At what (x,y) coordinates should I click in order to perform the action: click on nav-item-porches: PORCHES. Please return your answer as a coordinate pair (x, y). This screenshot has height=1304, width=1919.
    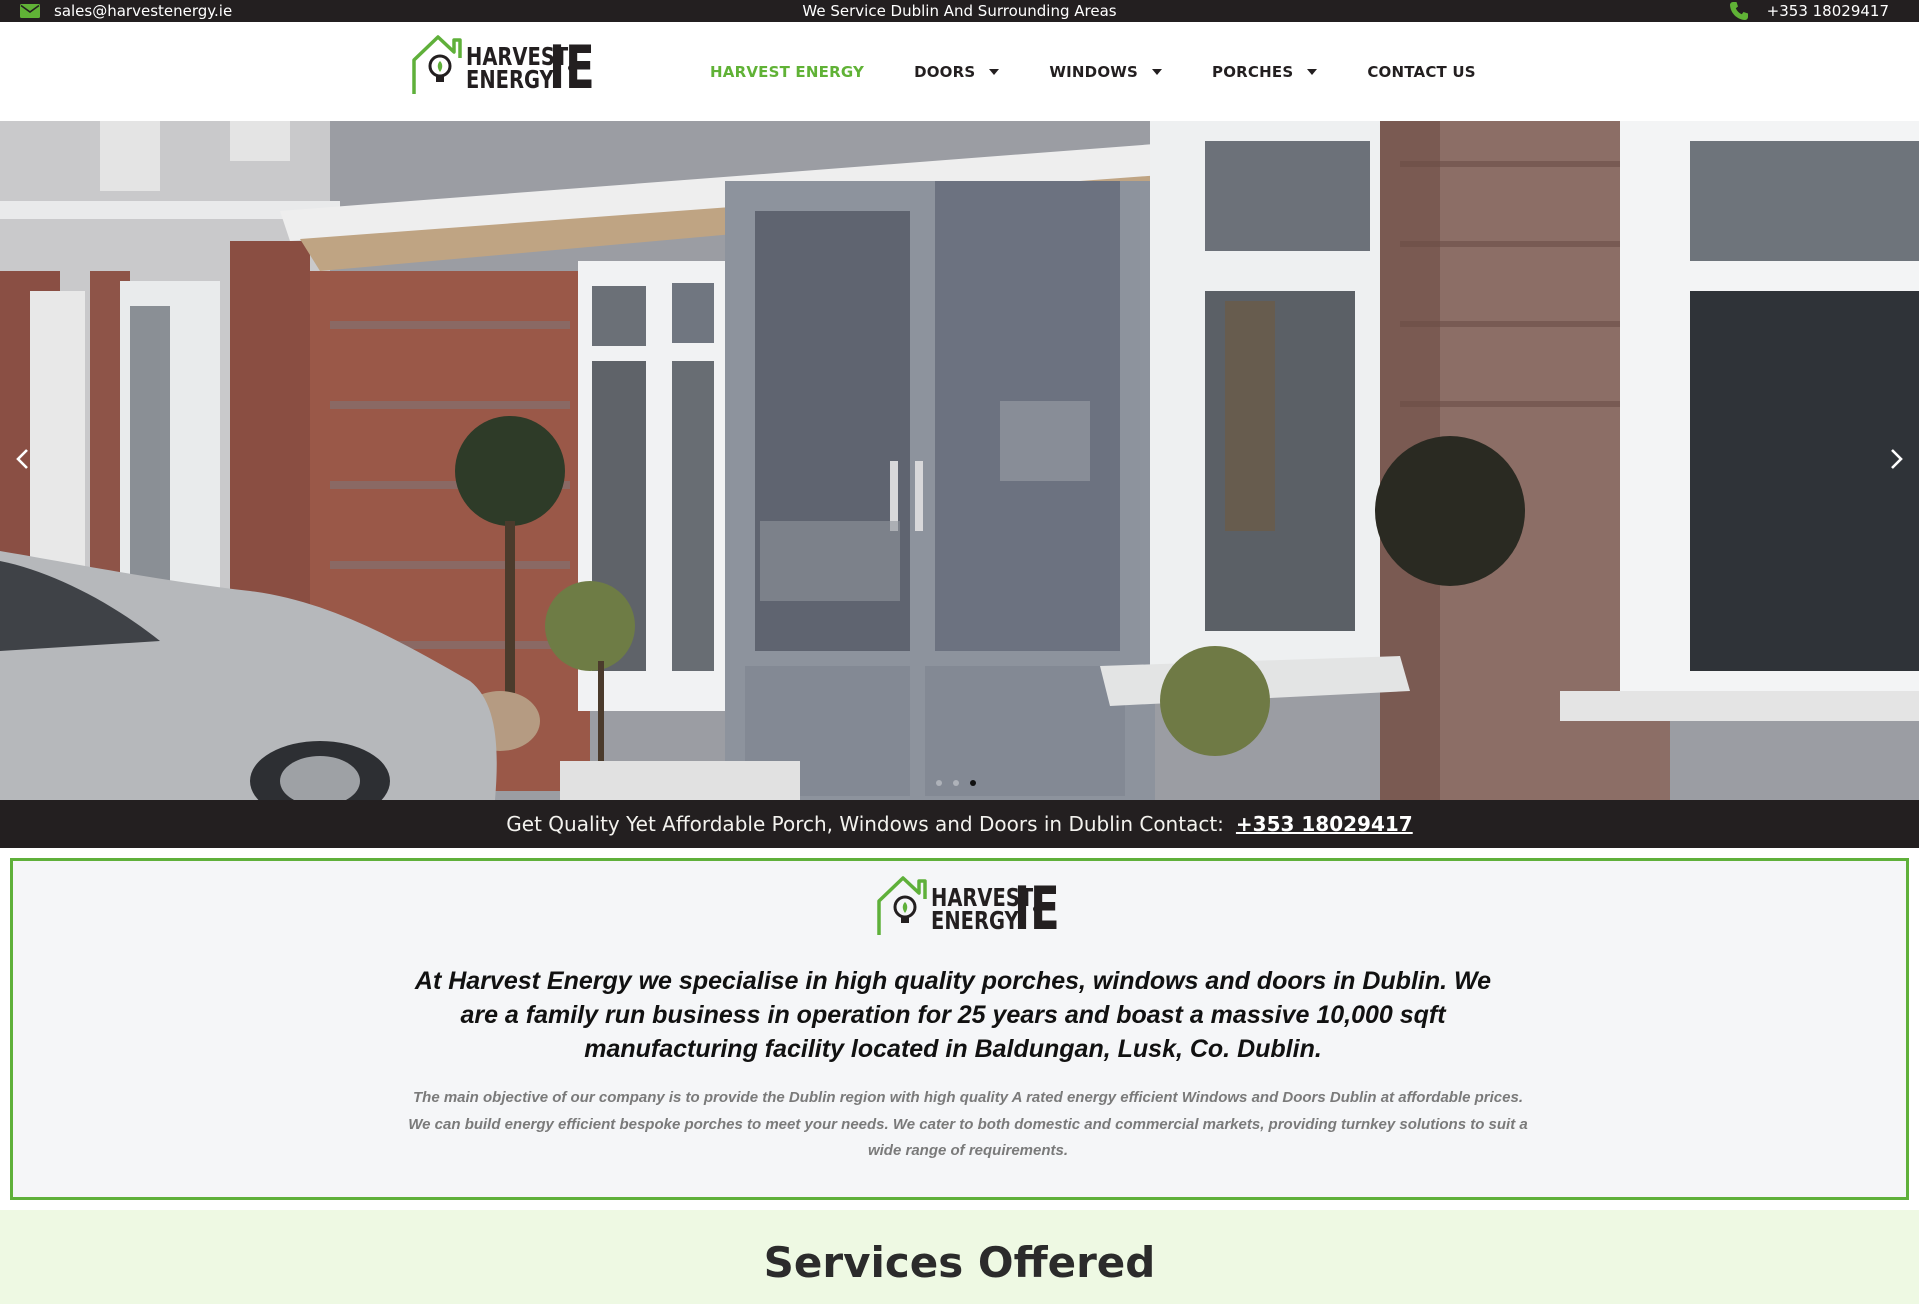
    Looking at the image, I should click on (1265, 71).